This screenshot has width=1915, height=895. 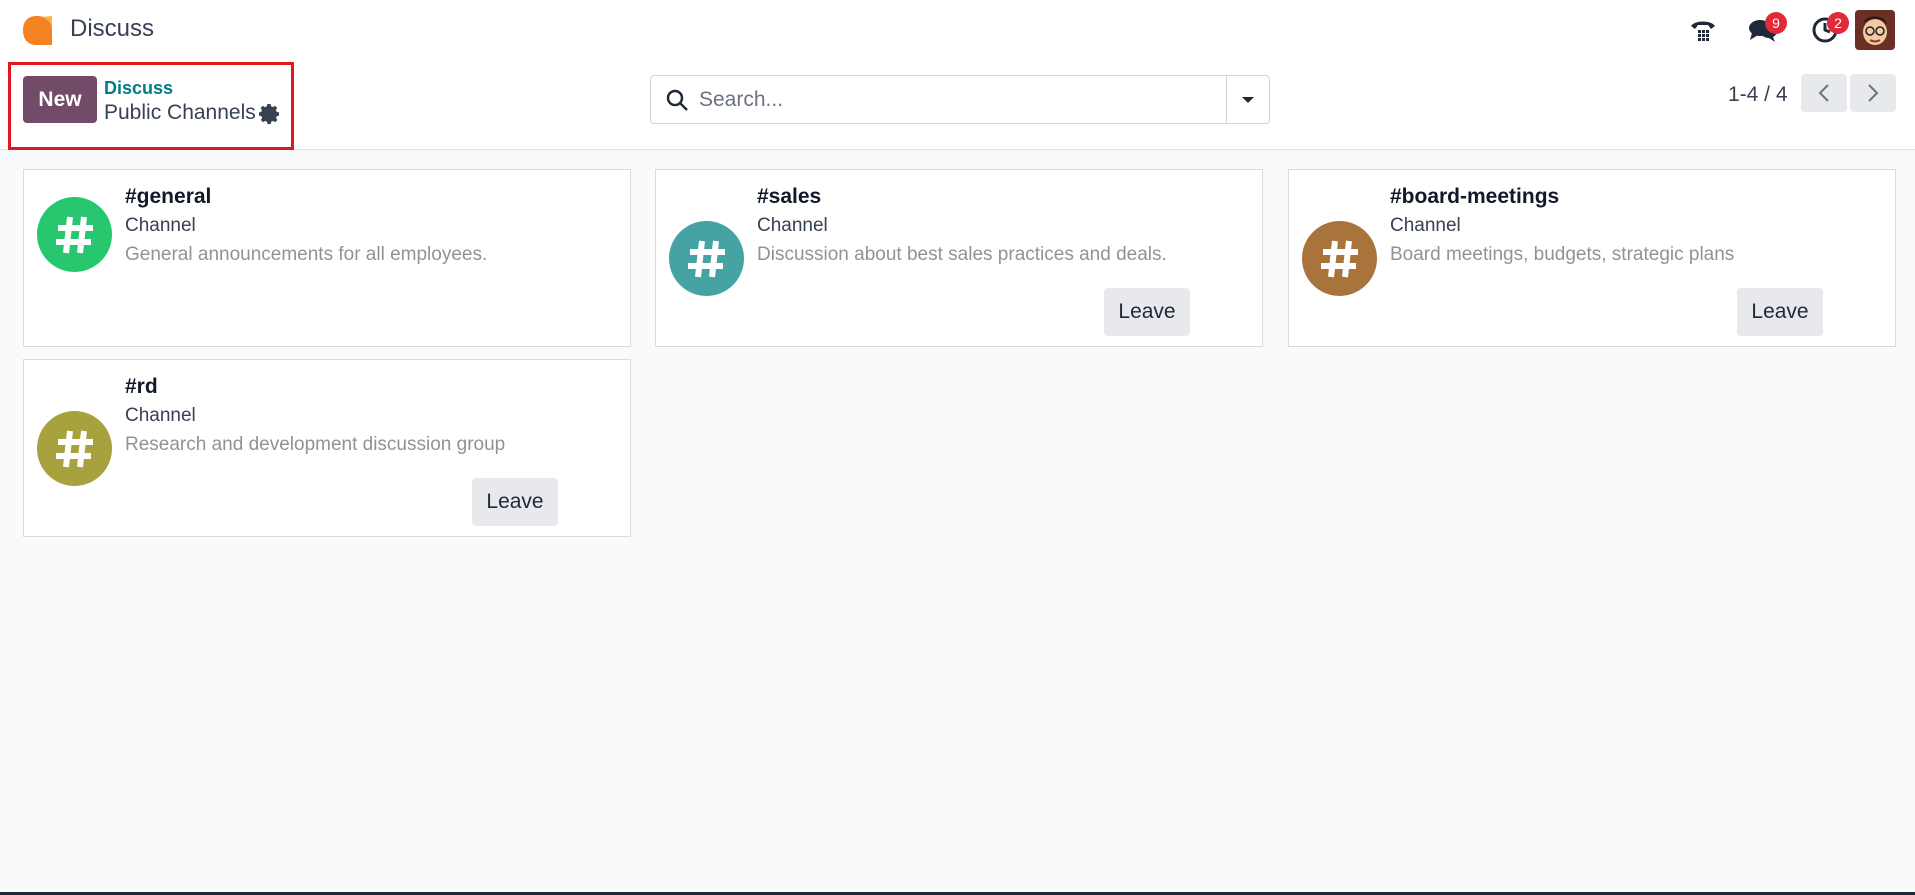 What do you see at coordinates (1838, 23) in the screenshot?
I see `activities-badge: 2` at bounding box center [1838, 23].